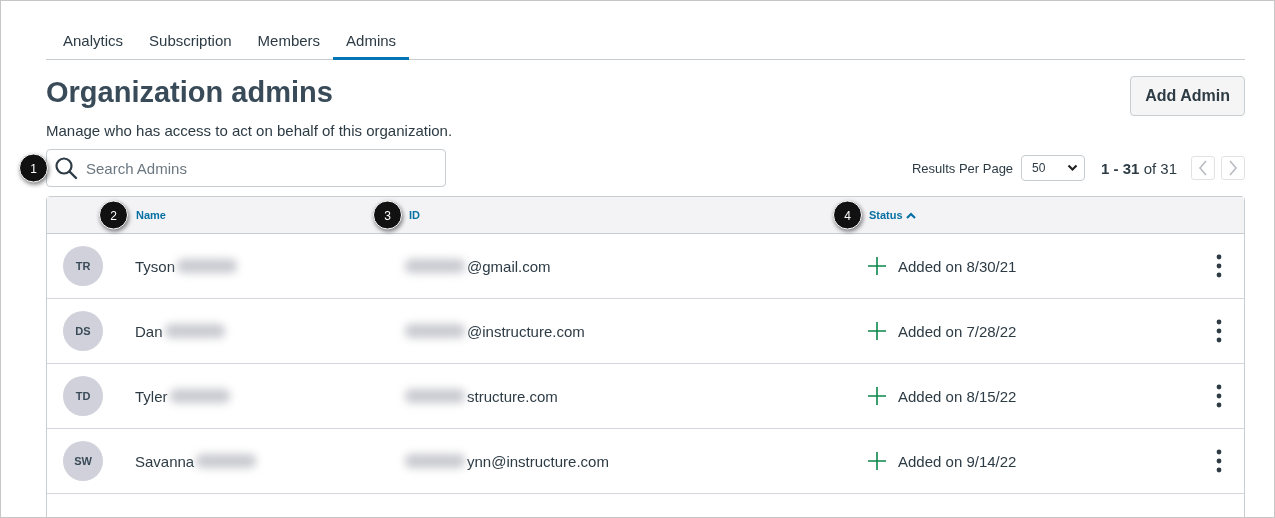 This screenshot has width=1275, height=518. I want to click on avatar: DS, so click(83, 331).